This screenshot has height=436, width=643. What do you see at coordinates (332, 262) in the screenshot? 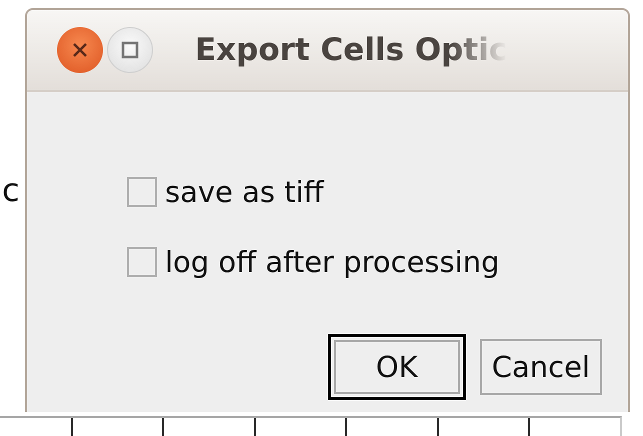
I see `checkbox-label: log off after processing` at bounding box center [332, 262].